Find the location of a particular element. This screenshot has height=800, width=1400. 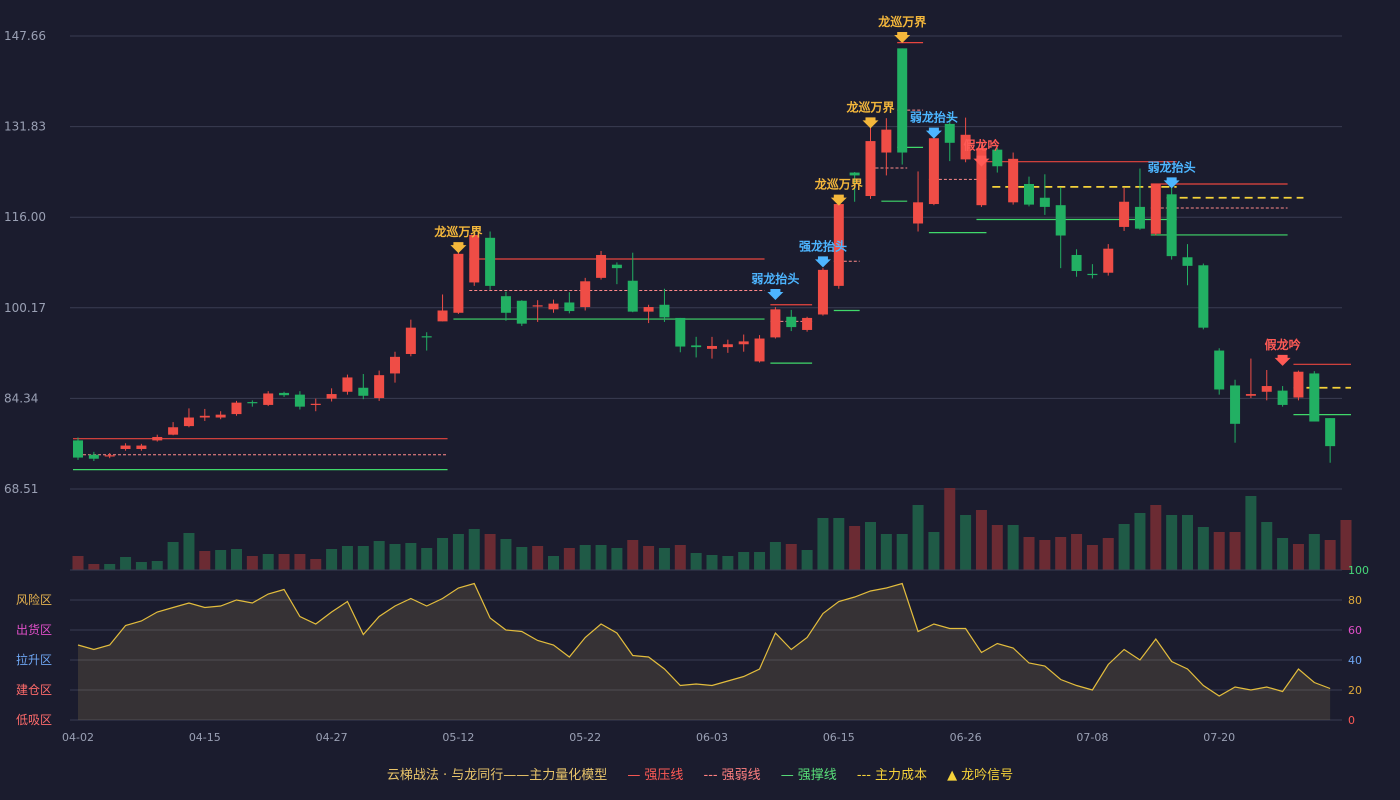

osc-zone-label: 低吸区 is located at coordinates (34, 720).